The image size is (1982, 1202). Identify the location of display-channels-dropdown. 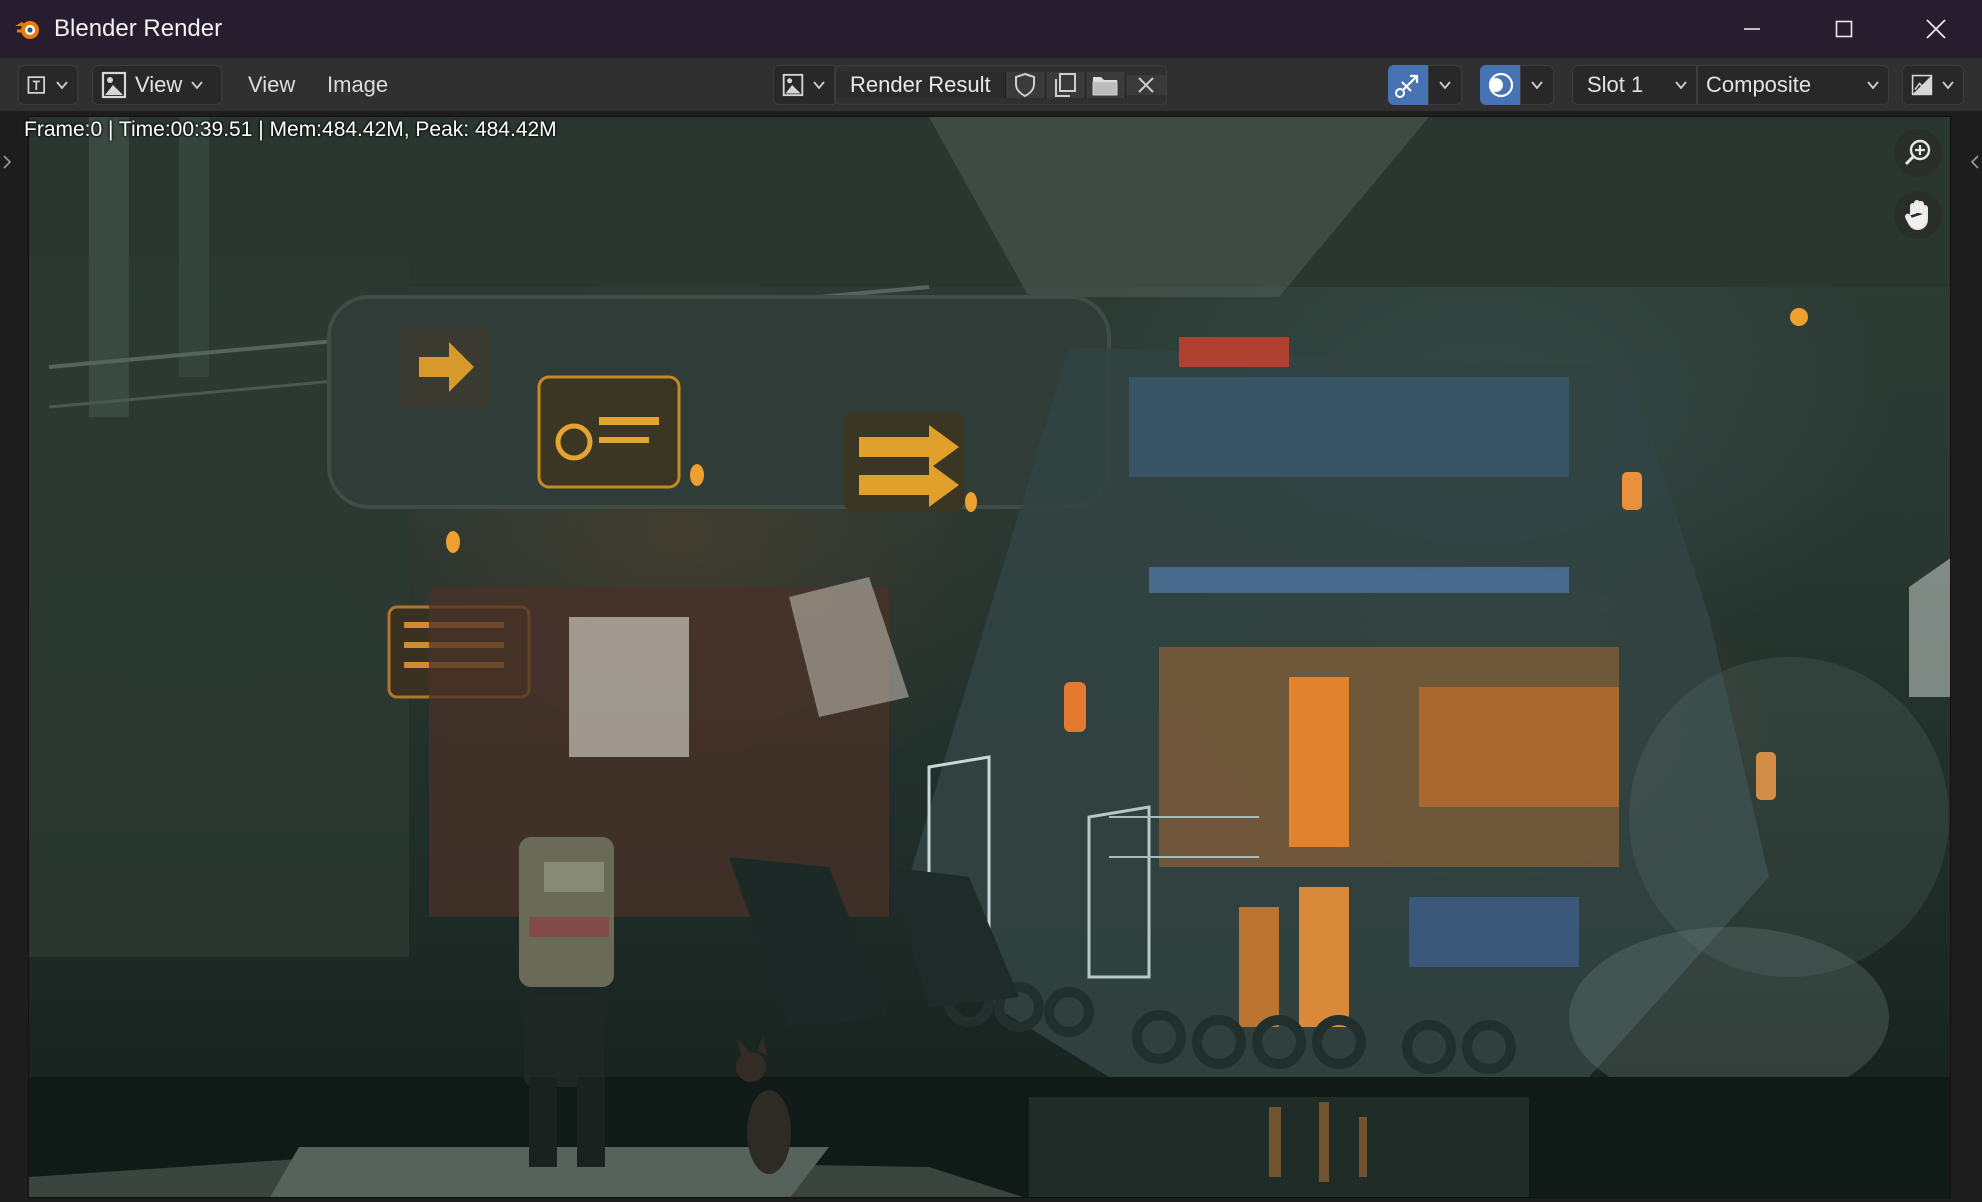
(1933, 85).